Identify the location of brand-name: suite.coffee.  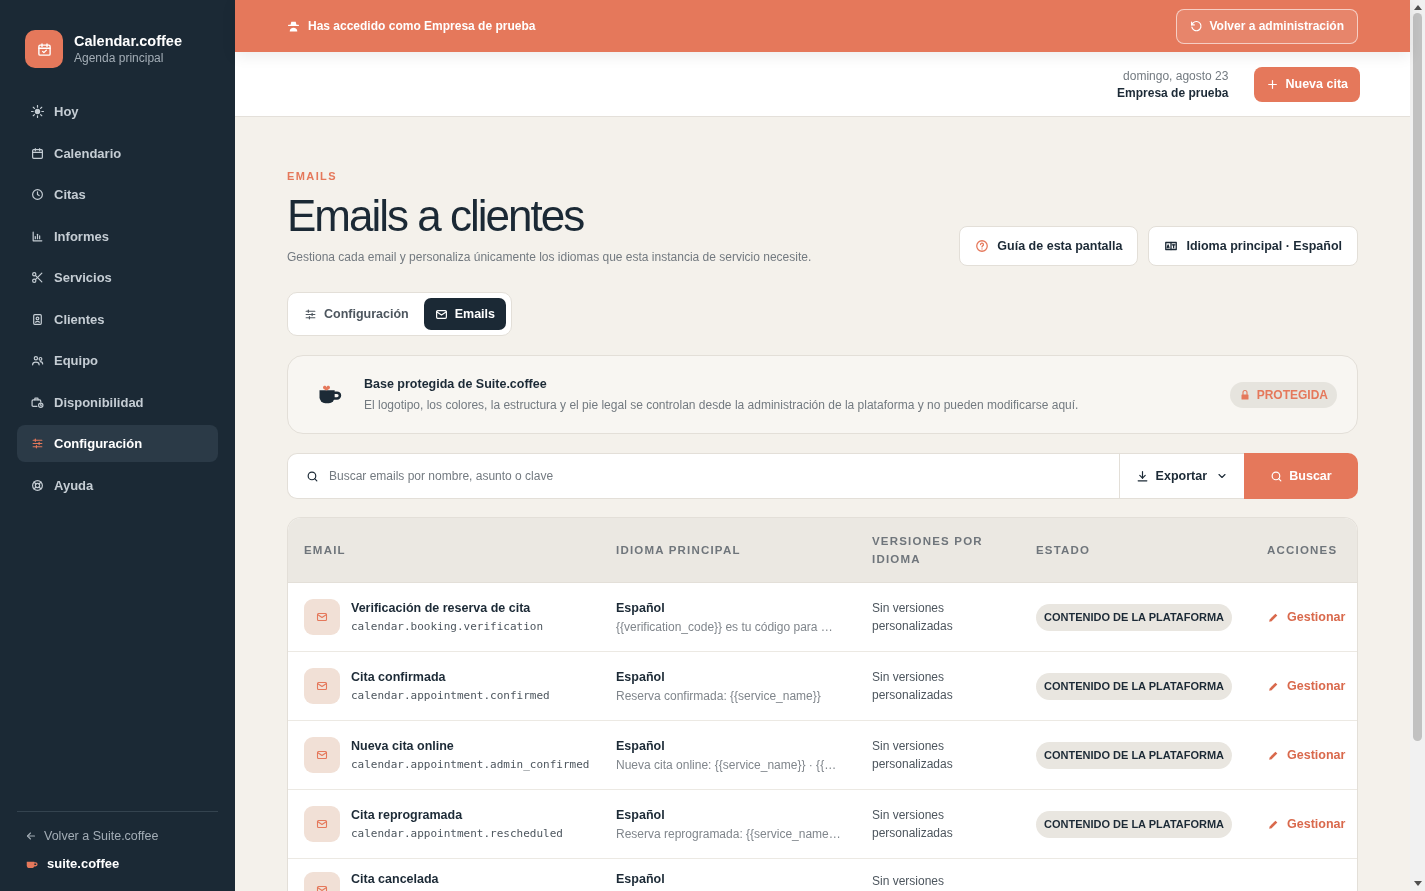
(83, 863).